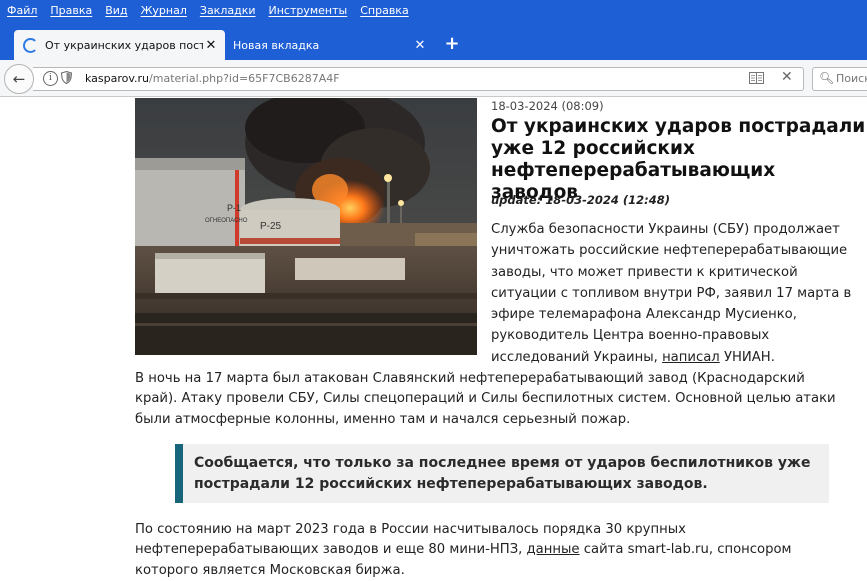  What do you see at coordinates (117, 78) in the screenshot?
I see `url-domain: kasparov.ru` at bounding box center [117, 78].